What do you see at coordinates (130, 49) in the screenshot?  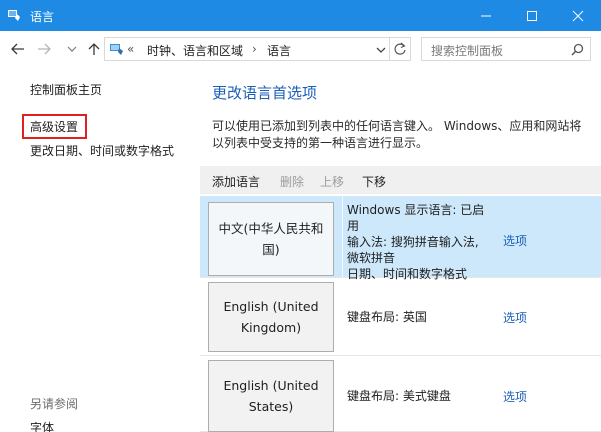 I see `breadcrumb-overflow: «` at bounding box center [130, 49].